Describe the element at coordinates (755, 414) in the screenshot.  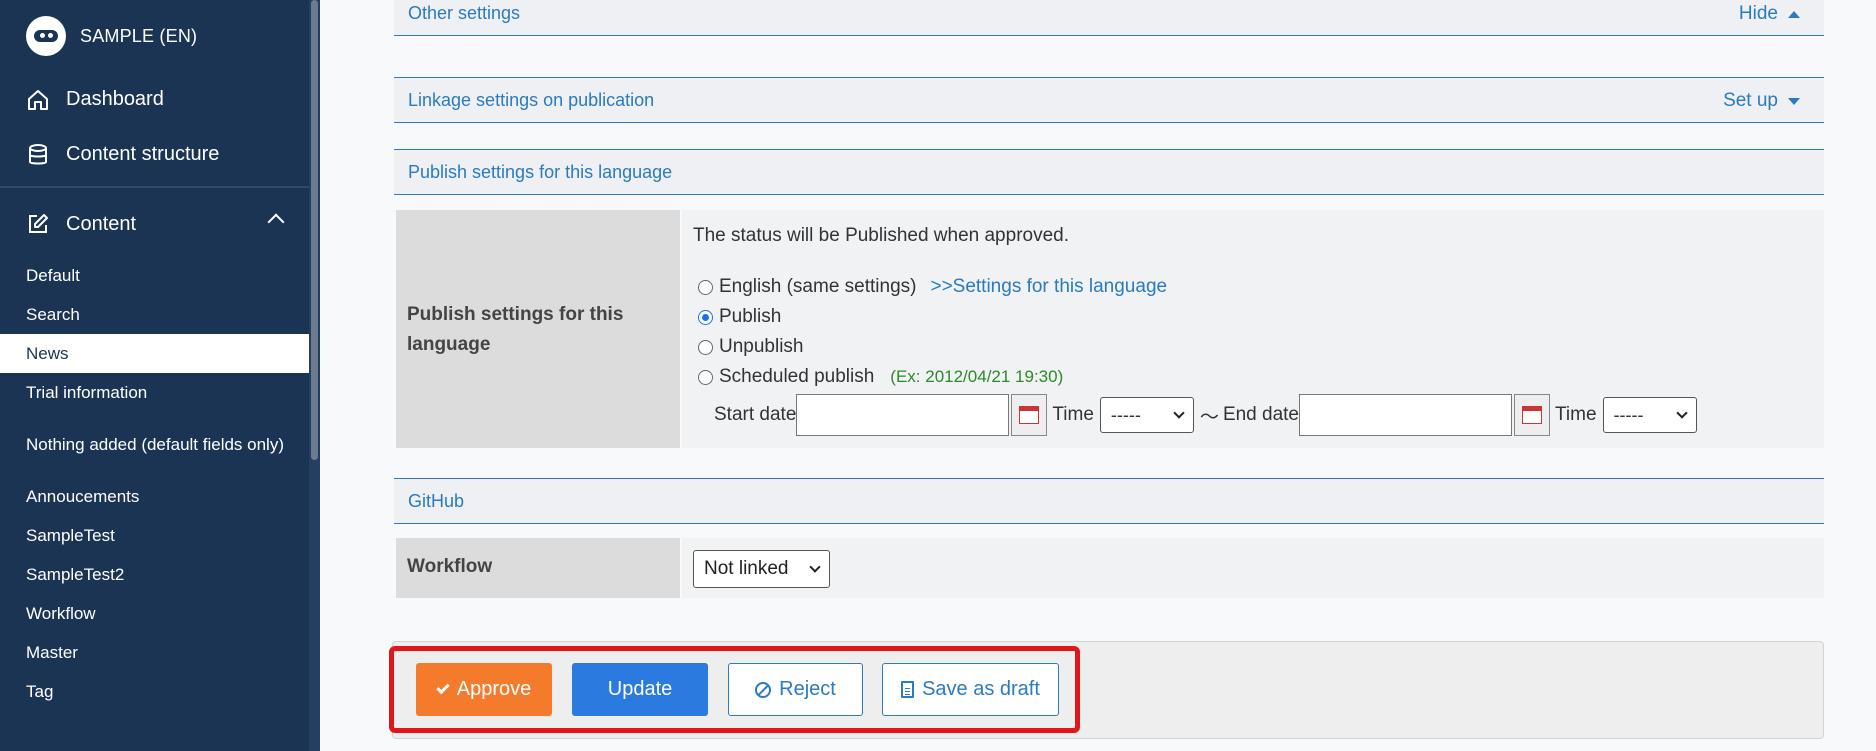
I see `start-date-label: Start date` at that location.